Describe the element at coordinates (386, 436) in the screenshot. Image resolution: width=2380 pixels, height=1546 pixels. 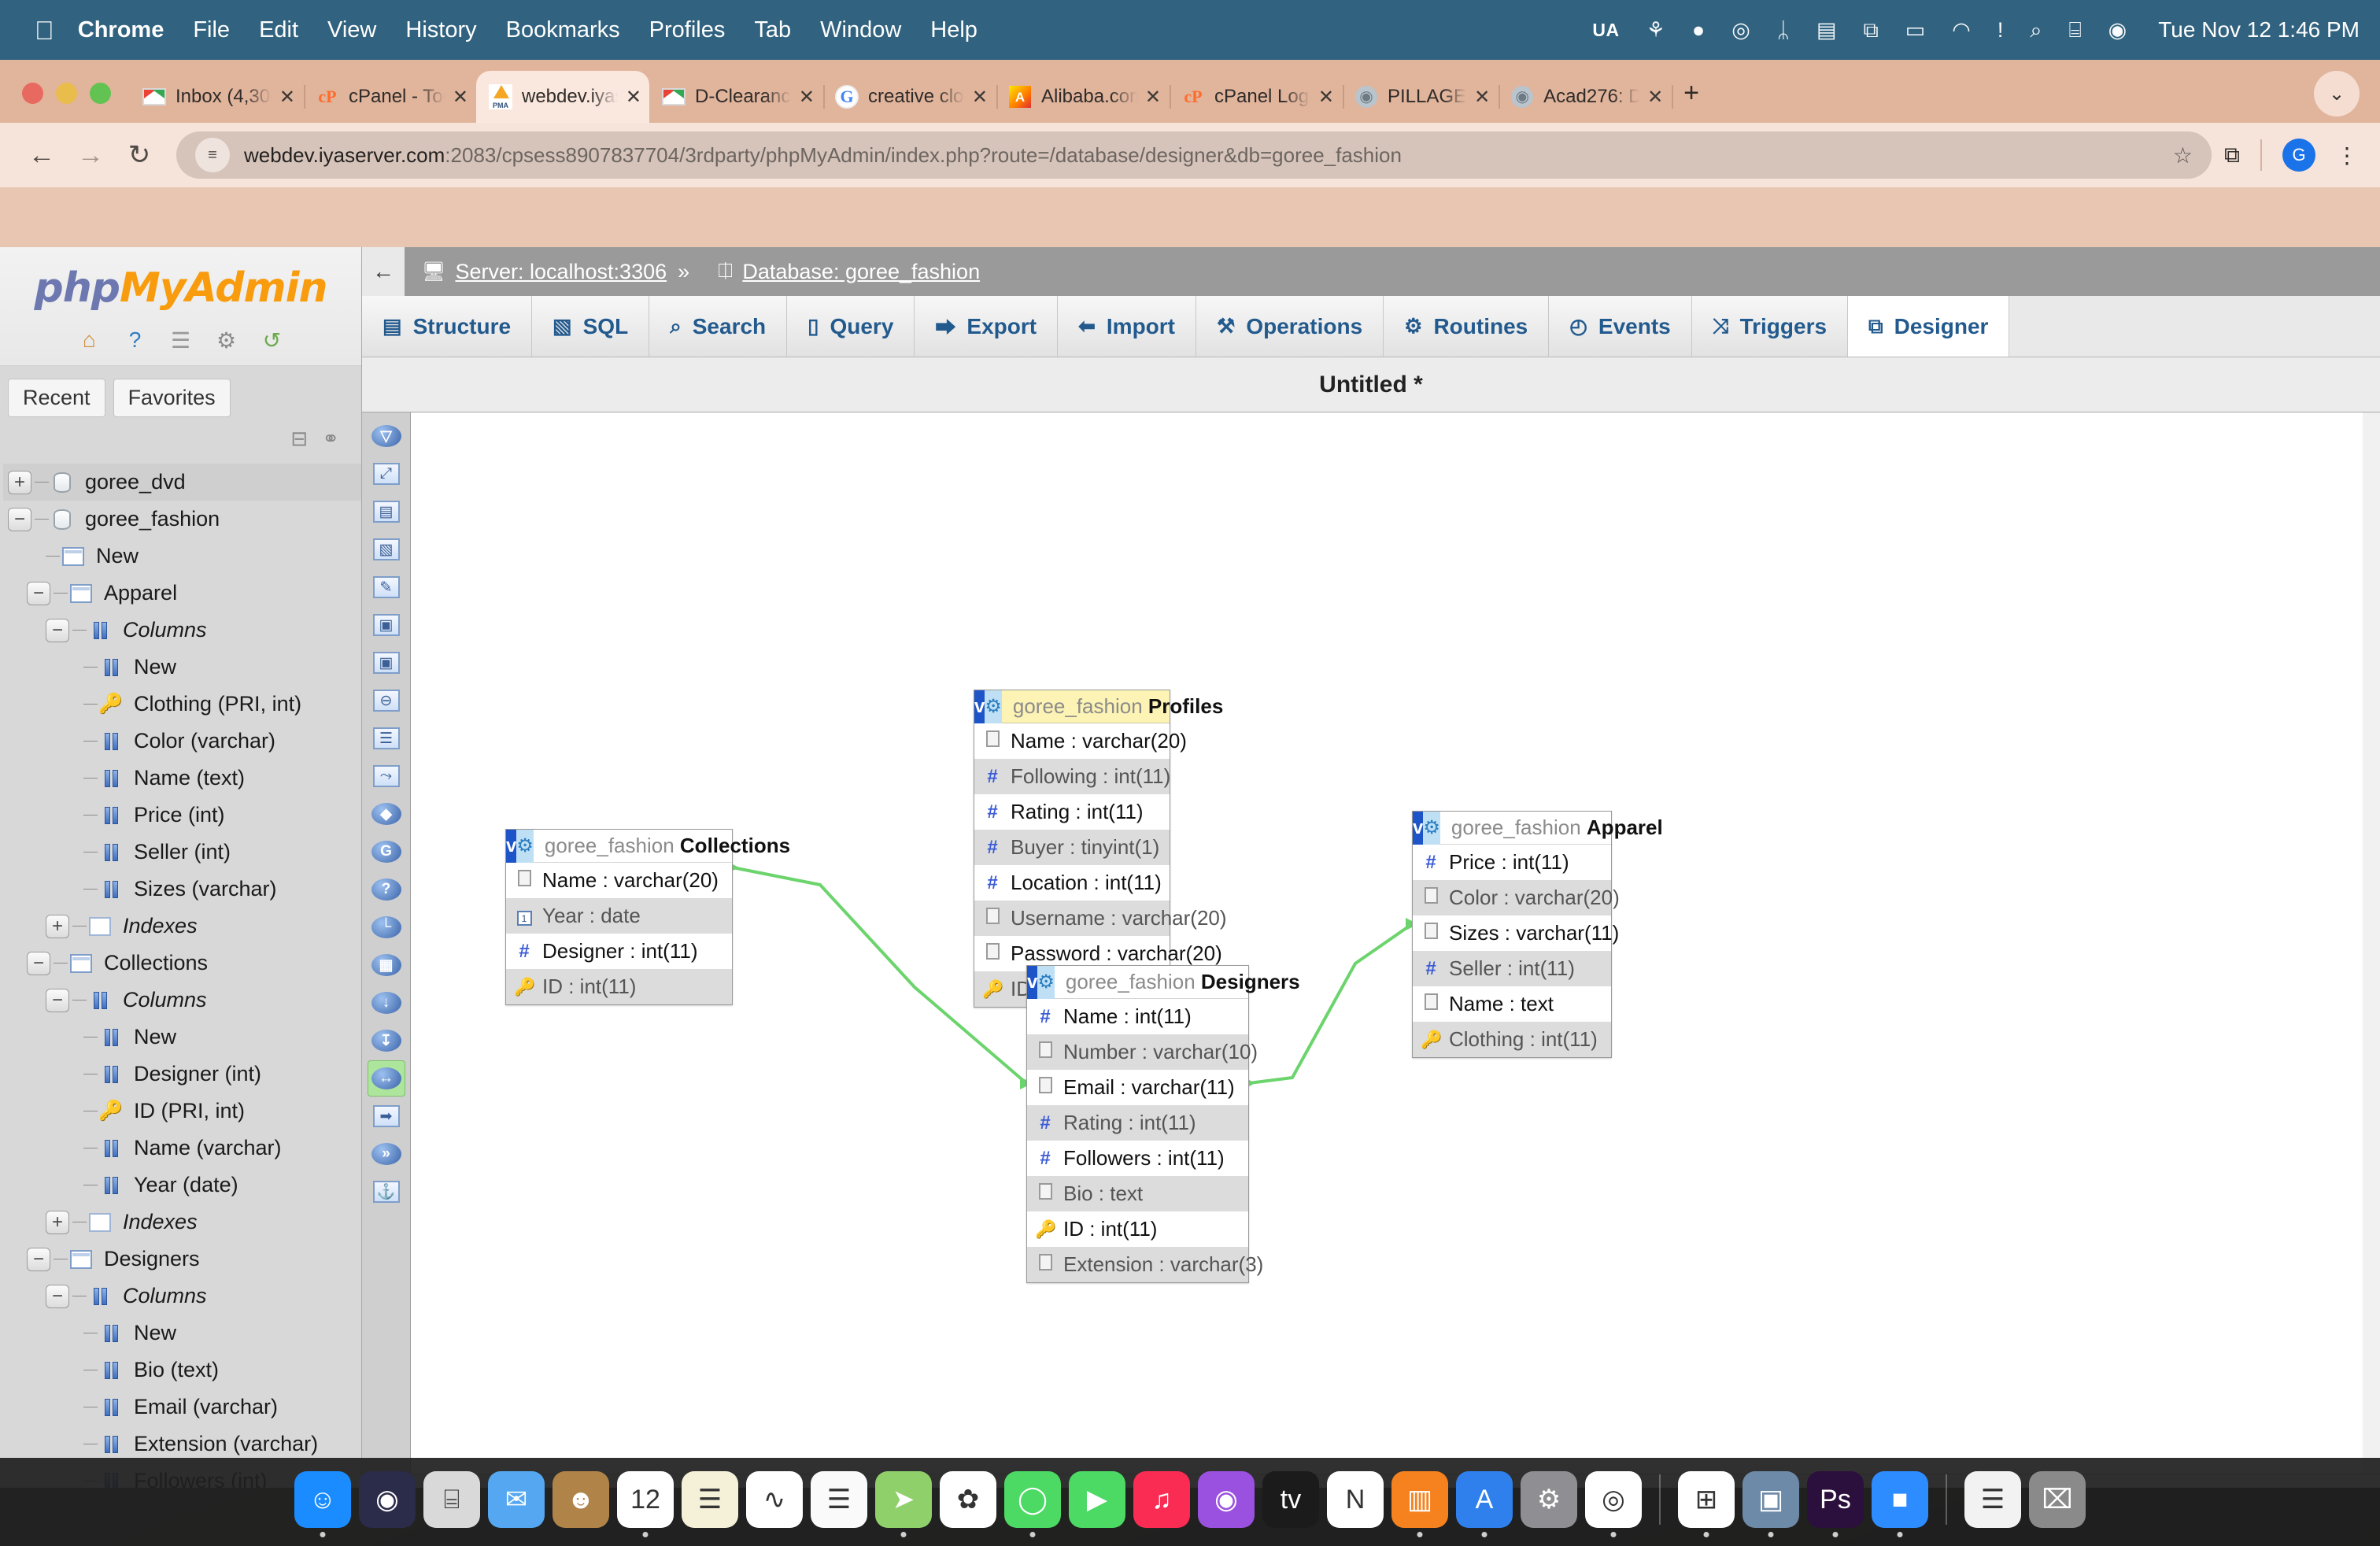
I see `show-hide-tables-icon: ▽` at that location.